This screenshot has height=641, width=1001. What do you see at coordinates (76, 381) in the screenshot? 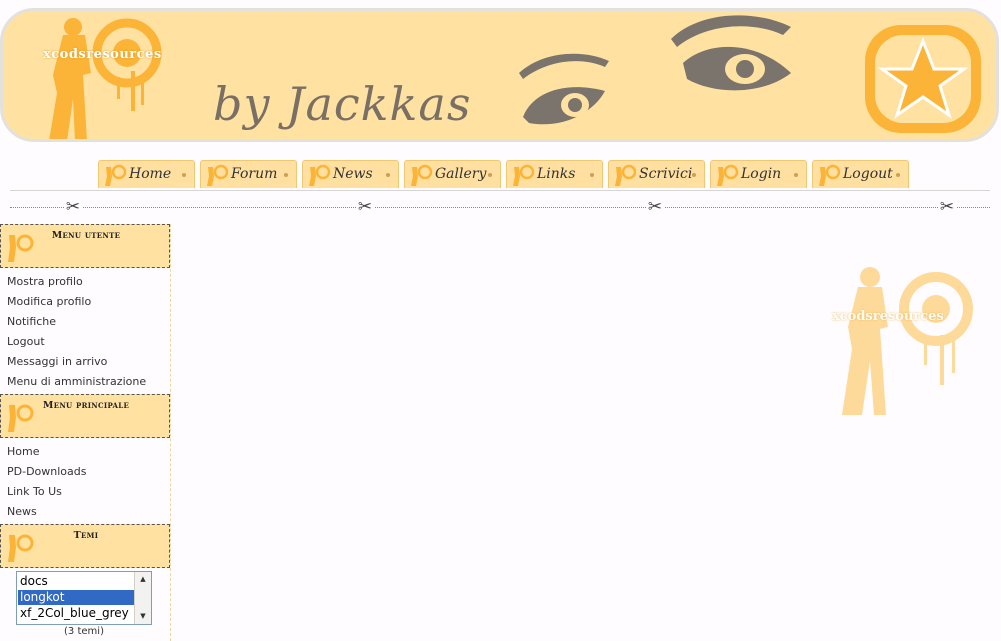
I see `menu-item-amministrazione: Menu di amministrazione` at bounding box center [76, 381].